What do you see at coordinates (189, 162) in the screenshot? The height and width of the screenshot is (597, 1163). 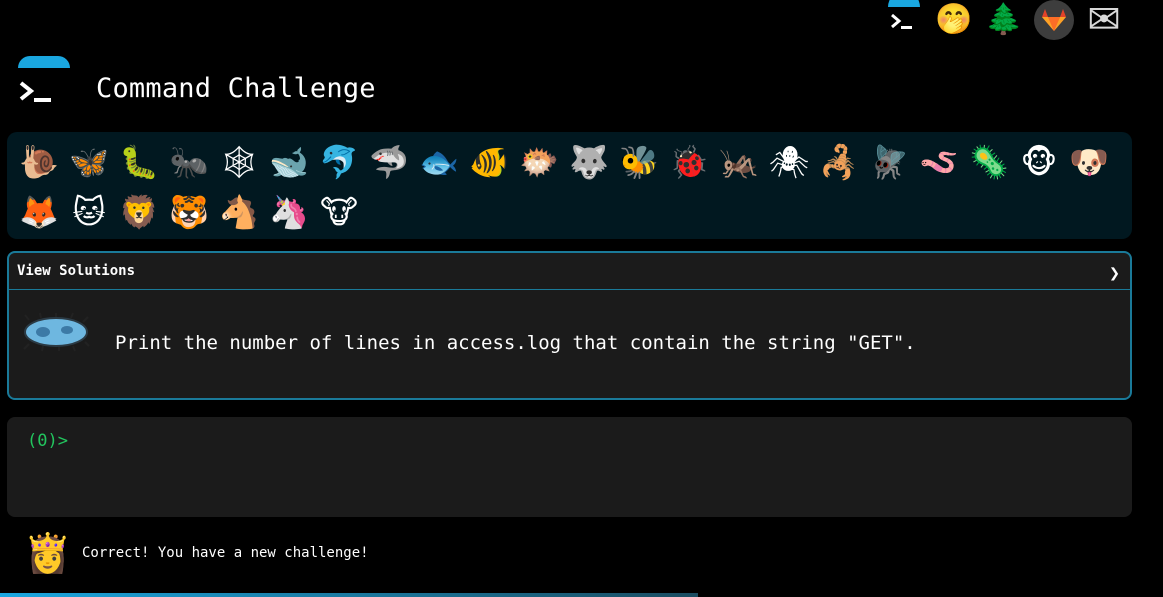 I see `ant-icon: 🐜` at bounding box center [189, 162].